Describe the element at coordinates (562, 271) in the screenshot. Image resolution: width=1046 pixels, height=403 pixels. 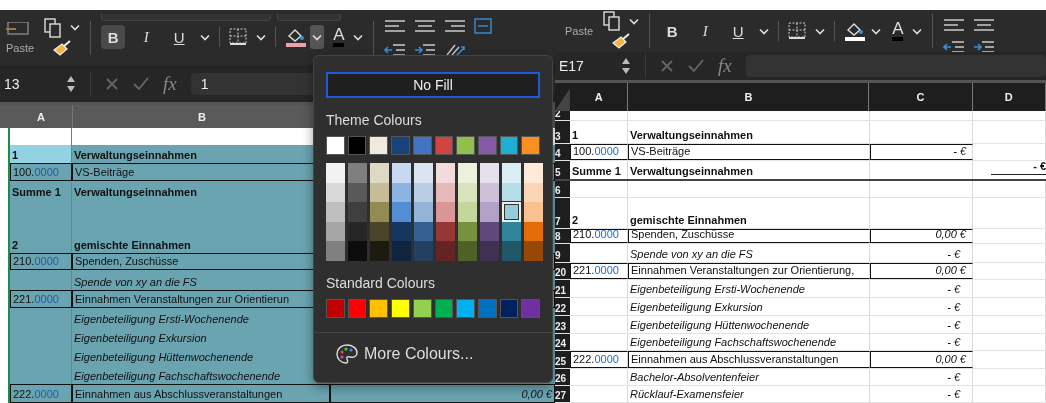
I see `row-header: 20` at that location.